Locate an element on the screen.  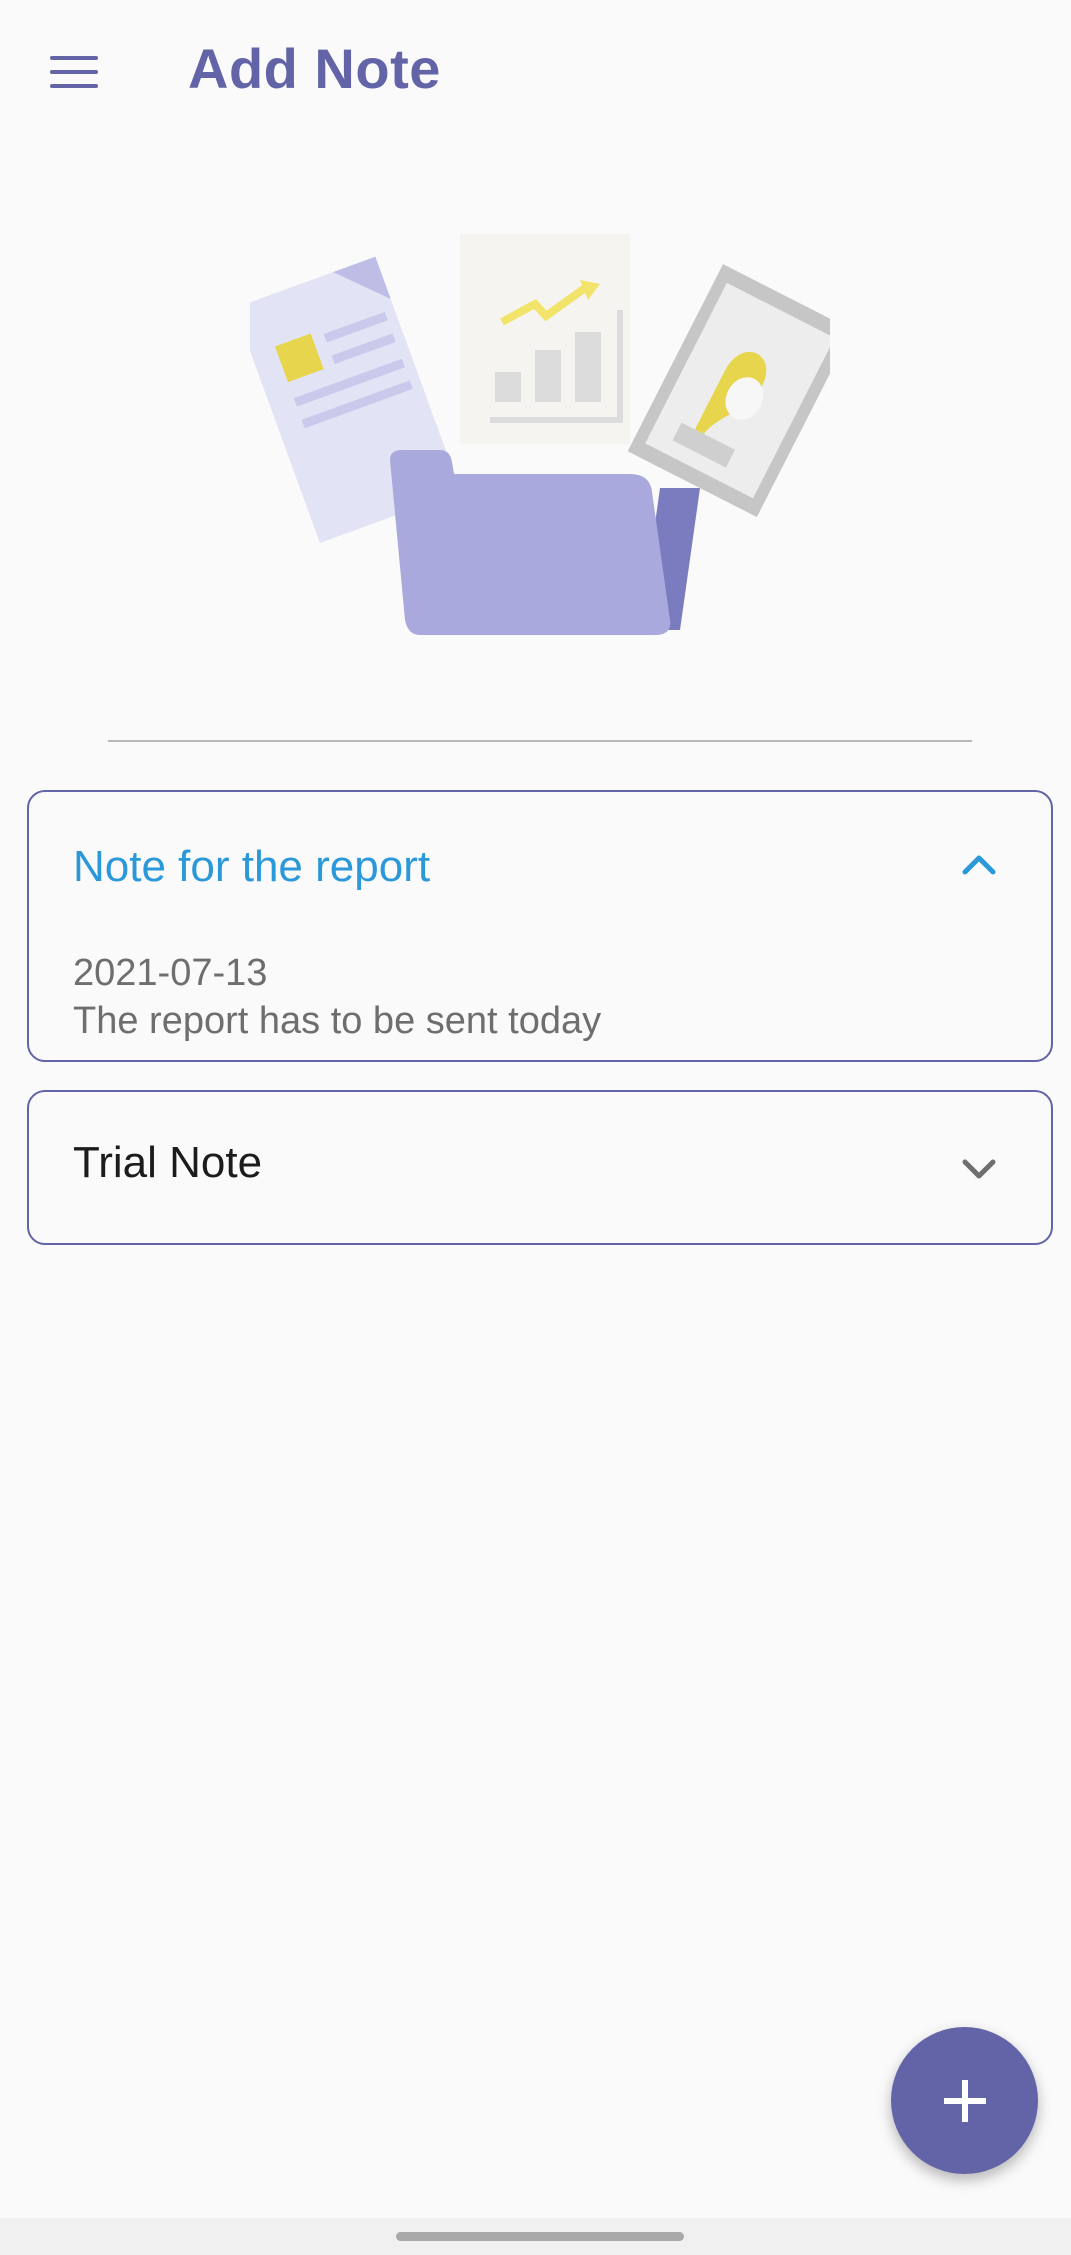
picture-frame is located at coordinates (728, 391).